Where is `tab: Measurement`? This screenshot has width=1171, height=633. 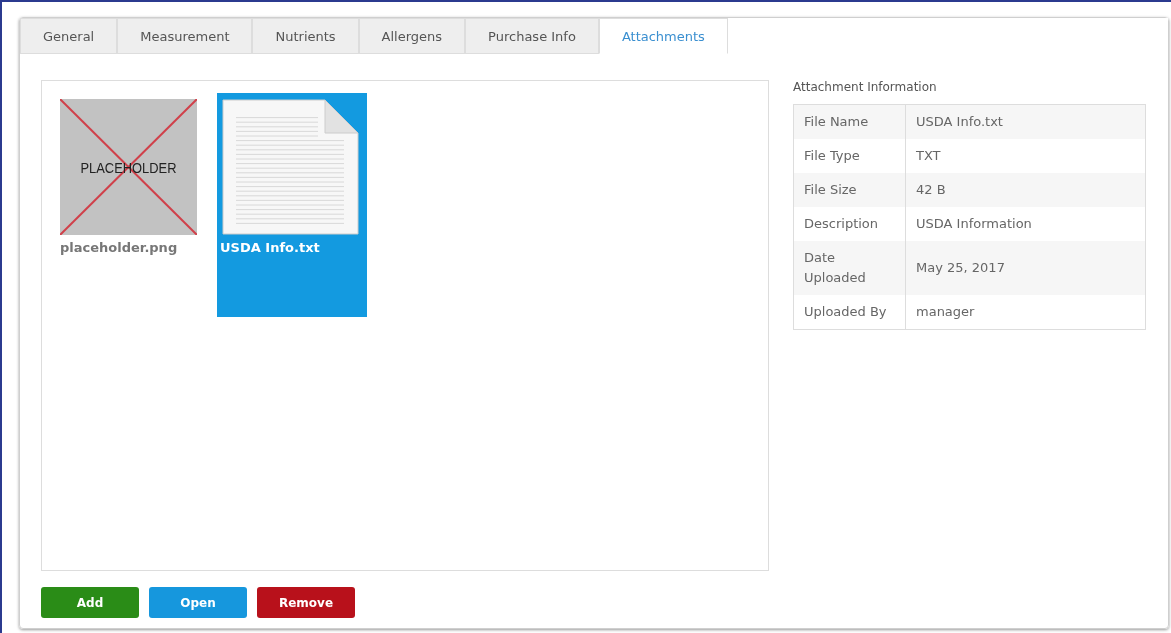
tab: Measurement is located at coordinates (185, 36).